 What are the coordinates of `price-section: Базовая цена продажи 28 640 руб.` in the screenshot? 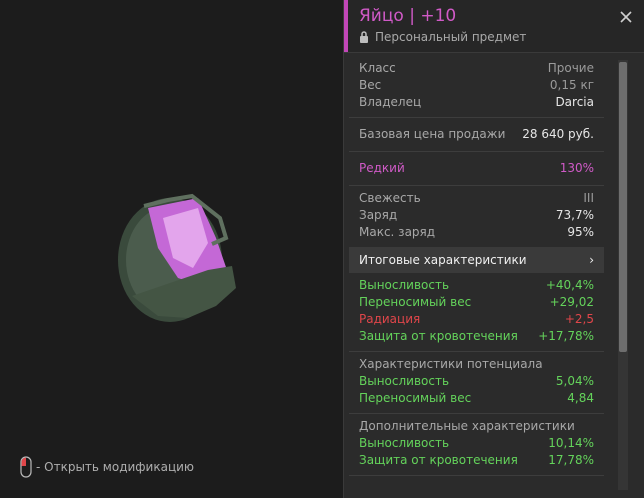 It's located at (476, 135).